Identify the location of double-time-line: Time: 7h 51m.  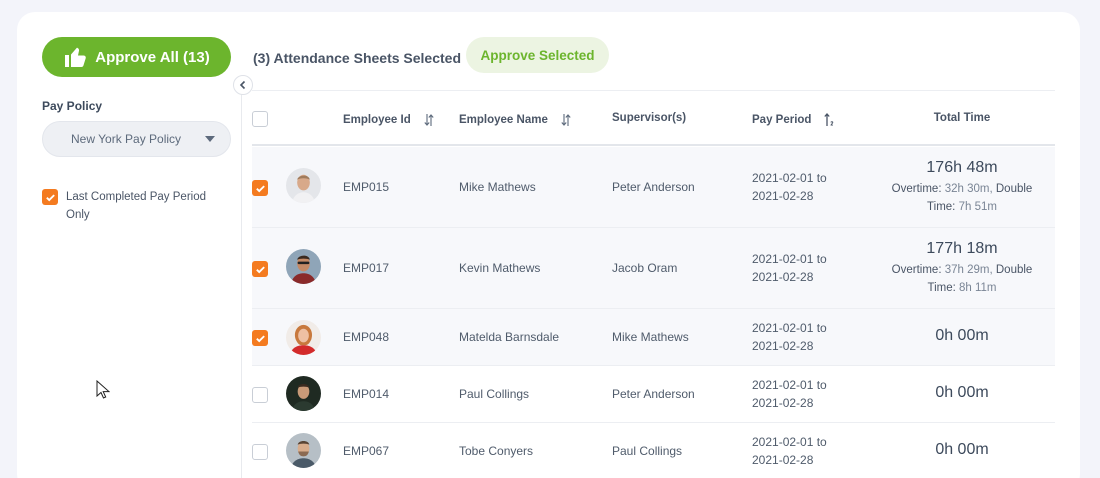
(962, 207).